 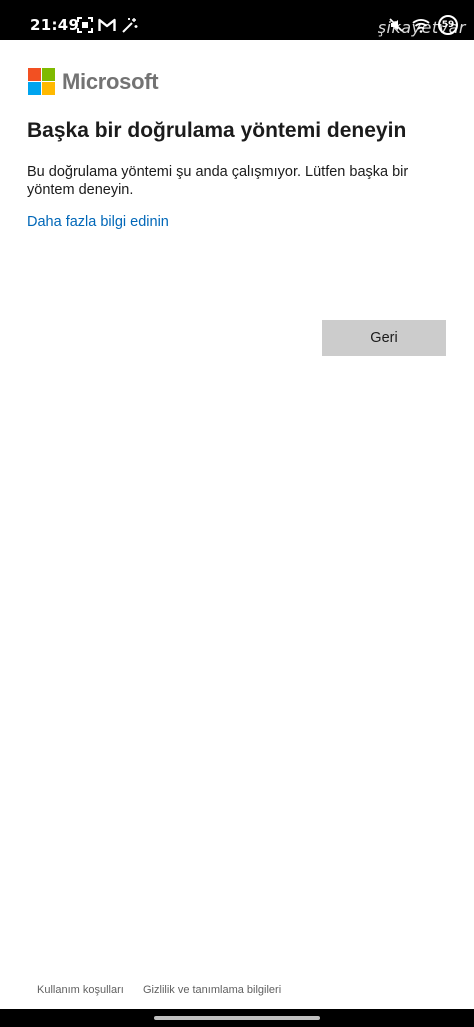 What do you see at coordinates (237, 20) in the screenshot?
I see `status-bar: 21:49 59 şikayetvar` at bounding box center [237, 20].